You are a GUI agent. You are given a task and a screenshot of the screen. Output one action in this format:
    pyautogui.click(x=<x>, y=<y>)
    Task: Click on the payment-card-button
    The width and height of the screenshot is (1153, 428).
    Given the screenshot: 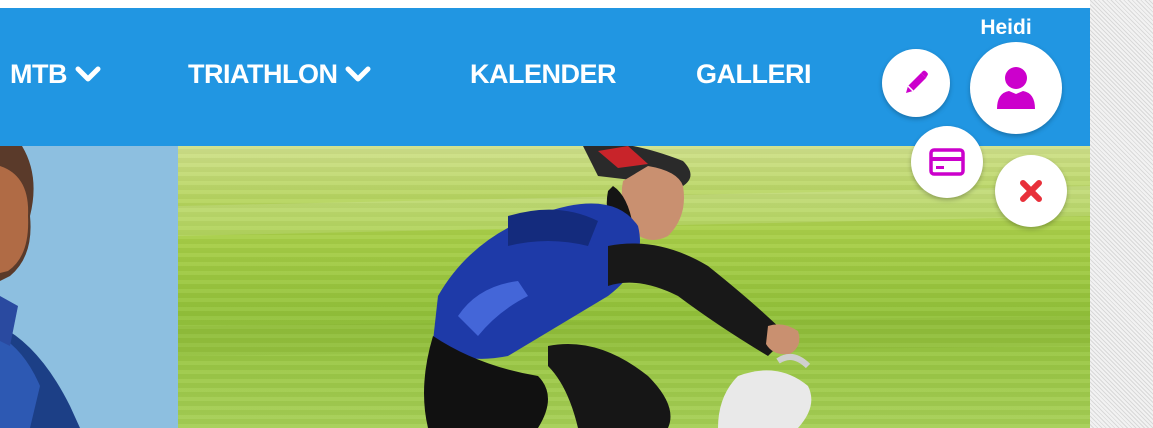 What is the action you would take?
    pyautogui.click(x=947, y=162)
    